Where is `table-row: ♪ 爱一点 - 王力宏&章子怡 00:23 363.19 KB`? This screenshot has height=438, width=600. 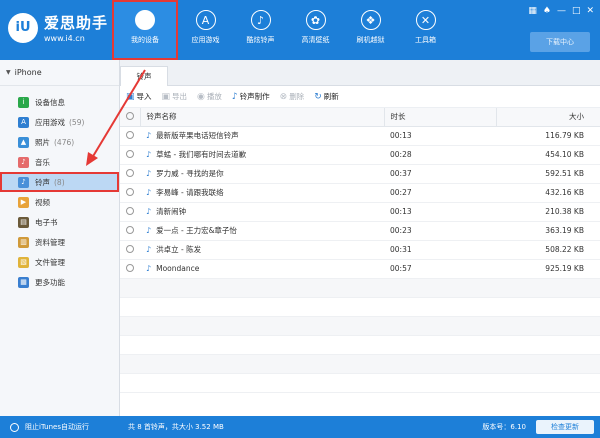 table-row: ♪ 爱一点 - 王力宏&章子怡 00:23 363.19 KB is located at coordinates (360, 231).